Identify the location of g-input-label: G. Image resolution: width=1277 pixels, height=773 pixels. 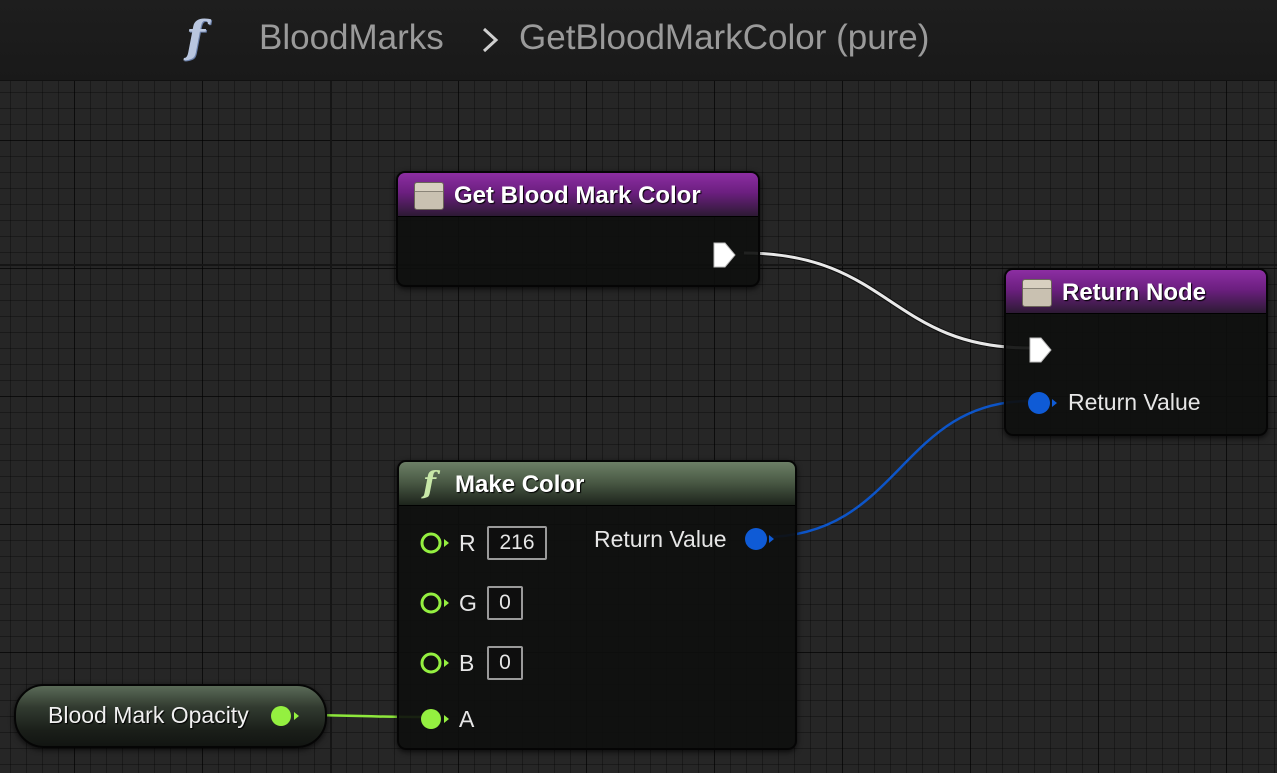
(468, 603).